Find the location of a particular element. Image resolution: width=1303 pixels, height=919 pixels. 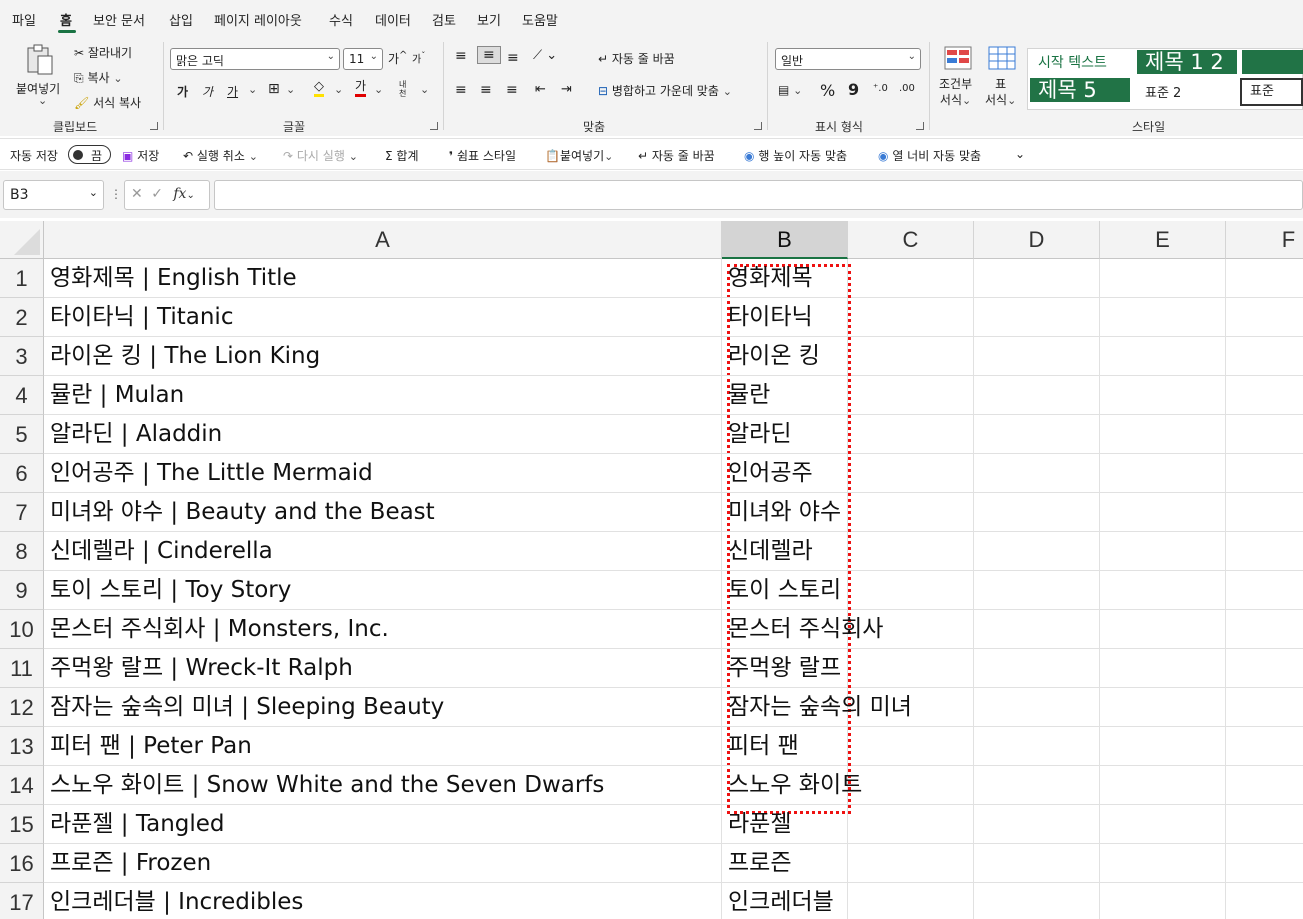

paste-qat-button: 📋붙여넣기⌄ is located at coordinates (579, 155).